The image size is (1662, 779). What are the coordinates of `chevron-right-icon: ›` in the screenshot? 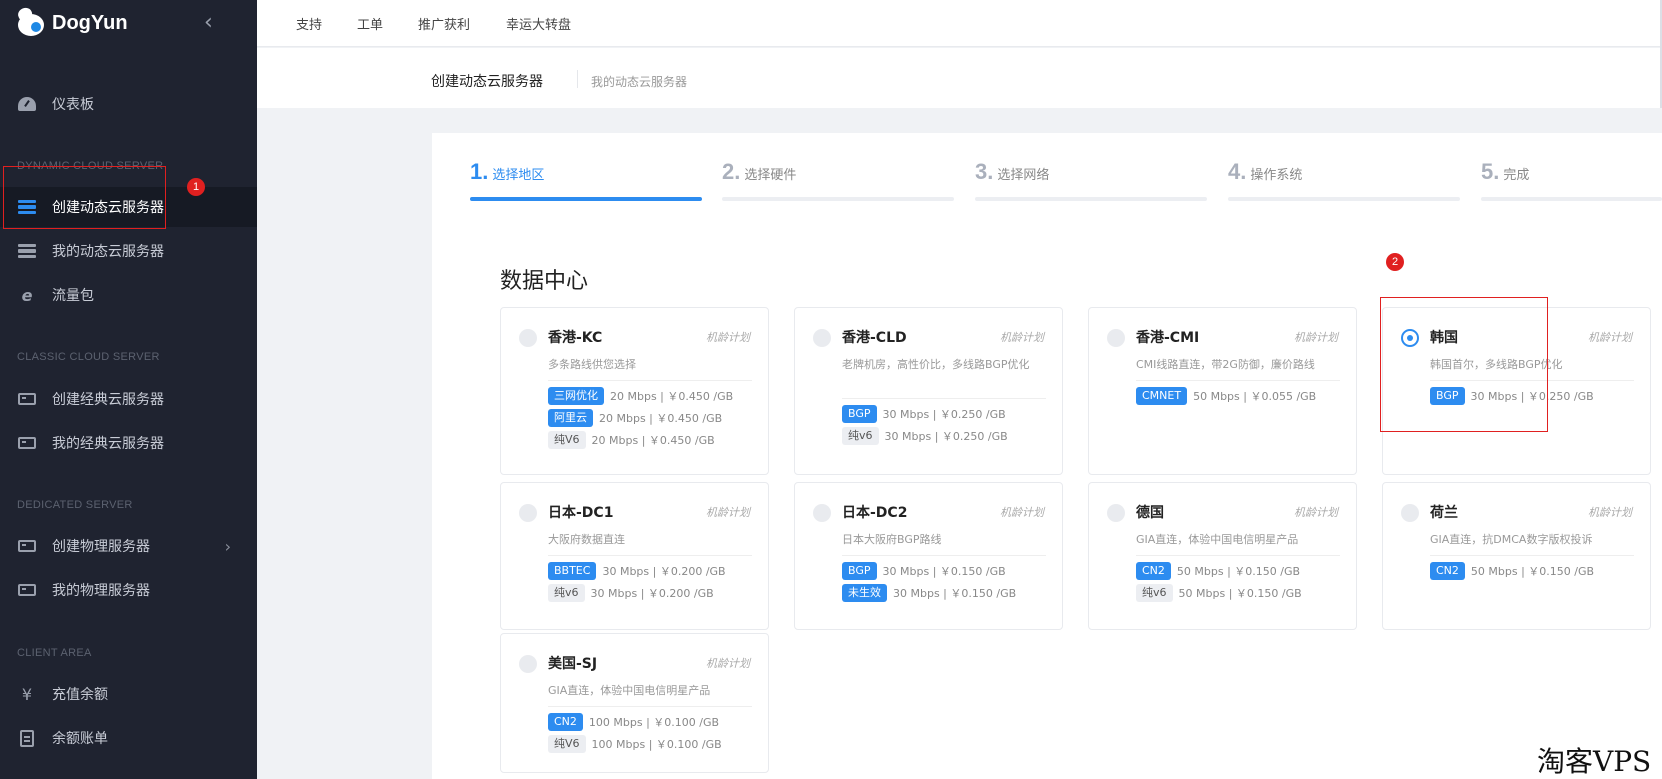 It's located at (227, 546).